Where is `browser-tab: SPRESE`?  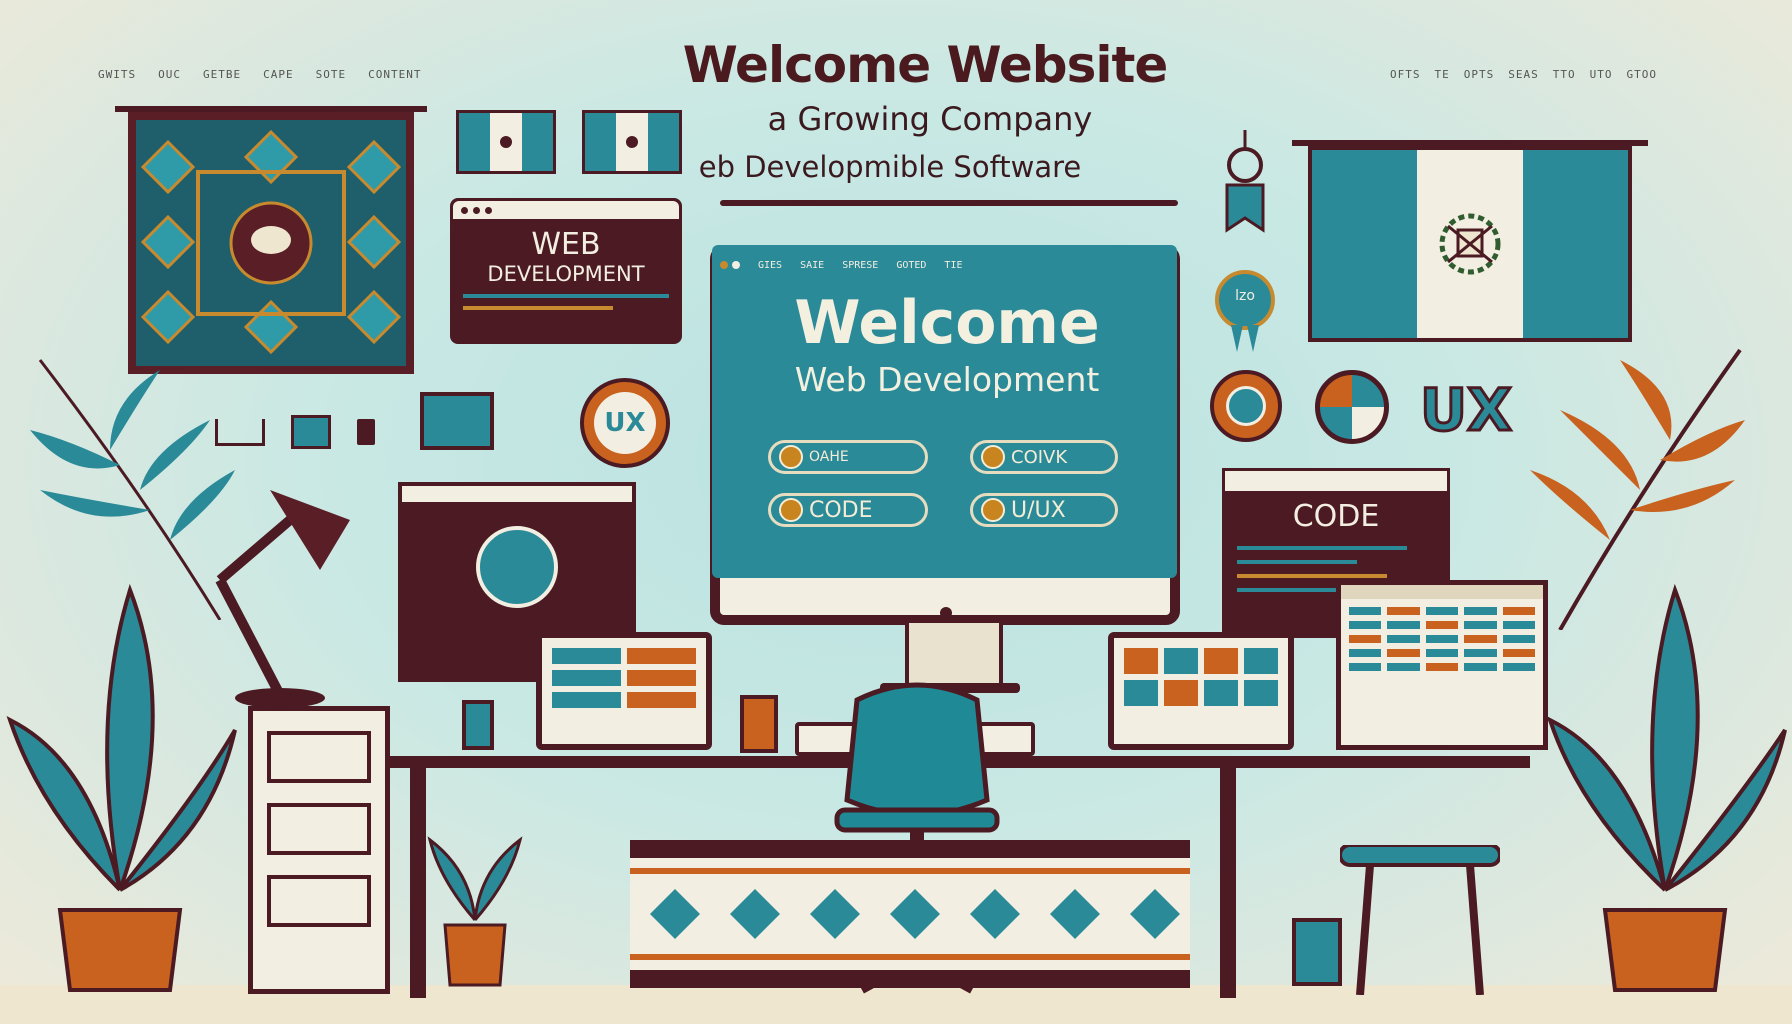
browser-tab: SPRESE is located at coordinates (860, 265).